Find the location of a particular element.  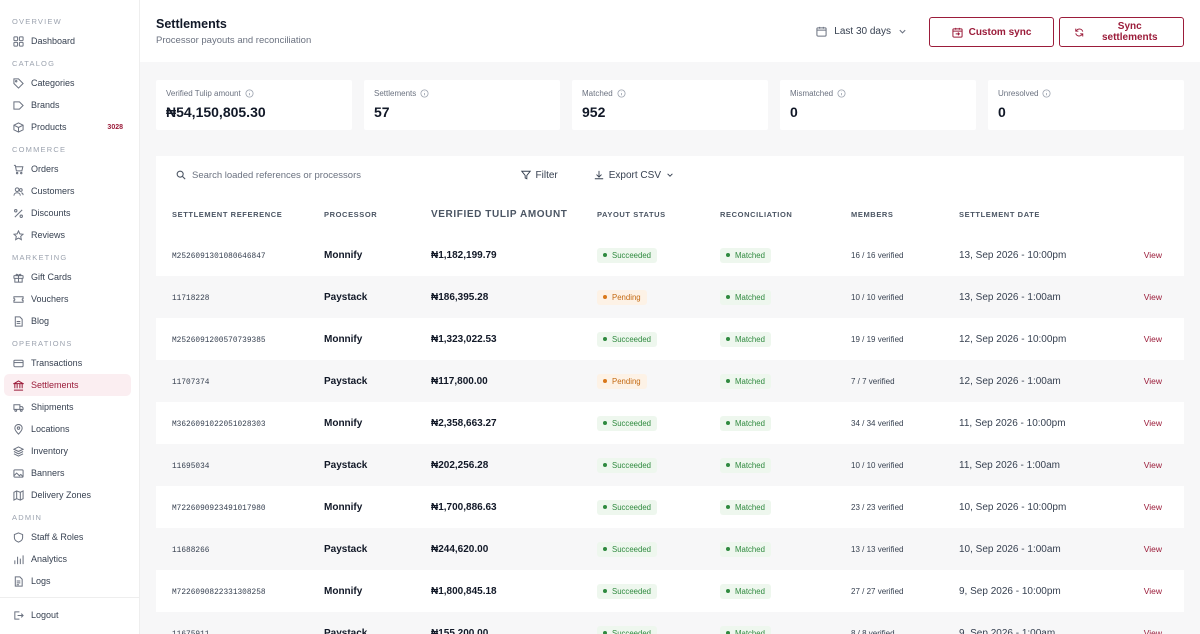

processor-name: Paystack is located at coordinates (346, 381).